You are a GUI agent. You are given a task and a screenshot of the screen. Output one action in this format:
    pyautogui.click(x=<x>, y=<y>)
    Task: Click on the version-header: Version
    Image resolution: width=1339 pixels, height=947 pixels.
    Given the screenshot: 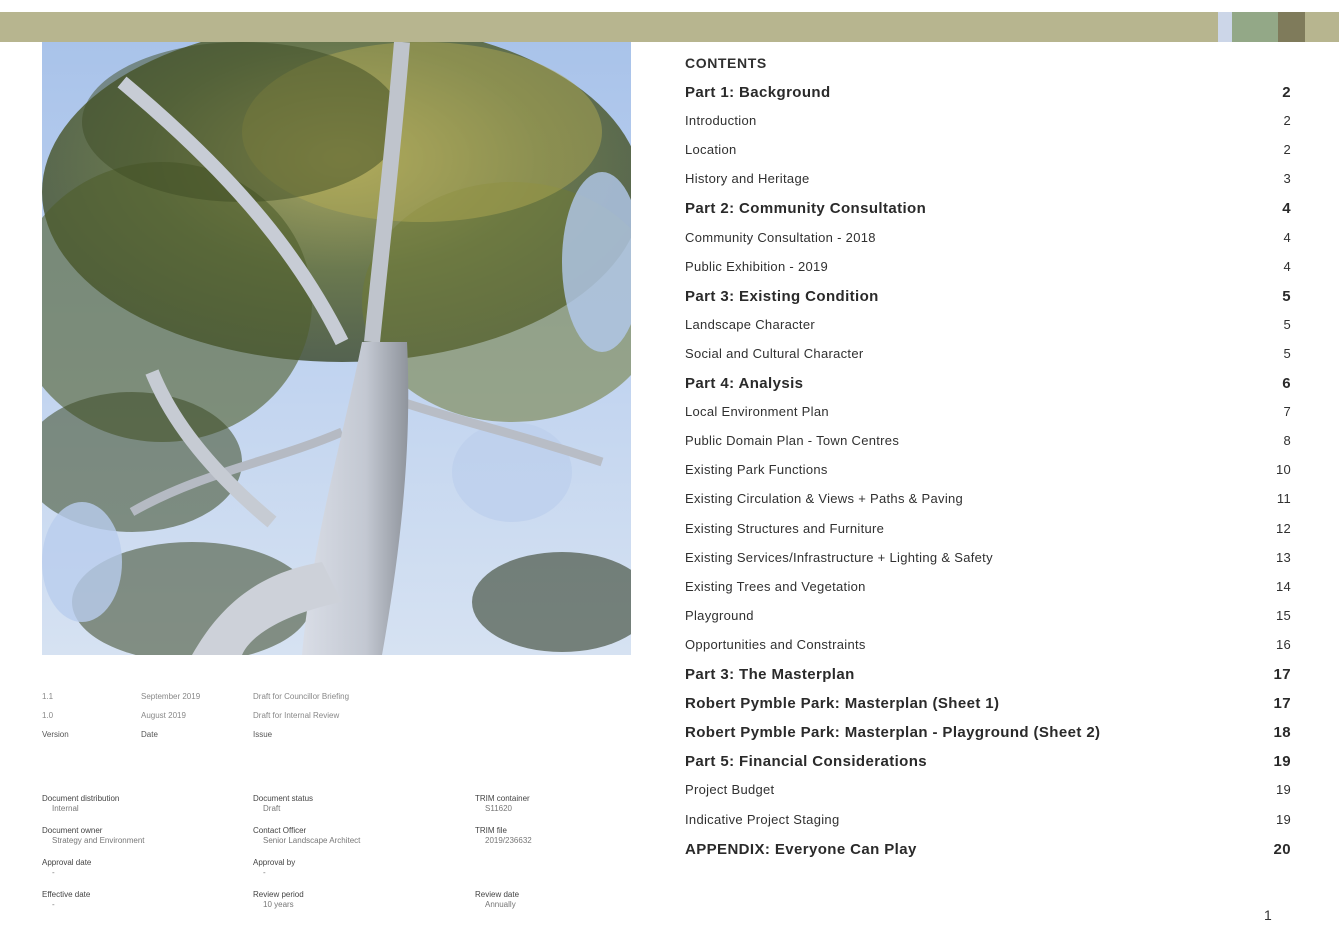 What is the action you would take?
    pyautogui.click(x=55, y=734)
    